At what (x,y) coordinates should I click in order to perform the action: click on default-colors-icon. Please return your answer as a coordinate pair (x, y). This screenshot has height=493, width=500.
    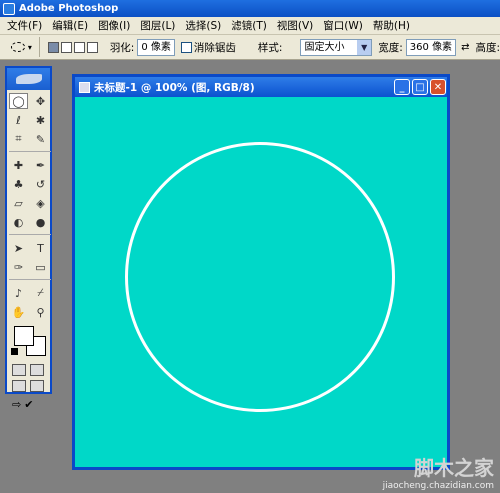
    Looking at the image, I should click on (14, 351).